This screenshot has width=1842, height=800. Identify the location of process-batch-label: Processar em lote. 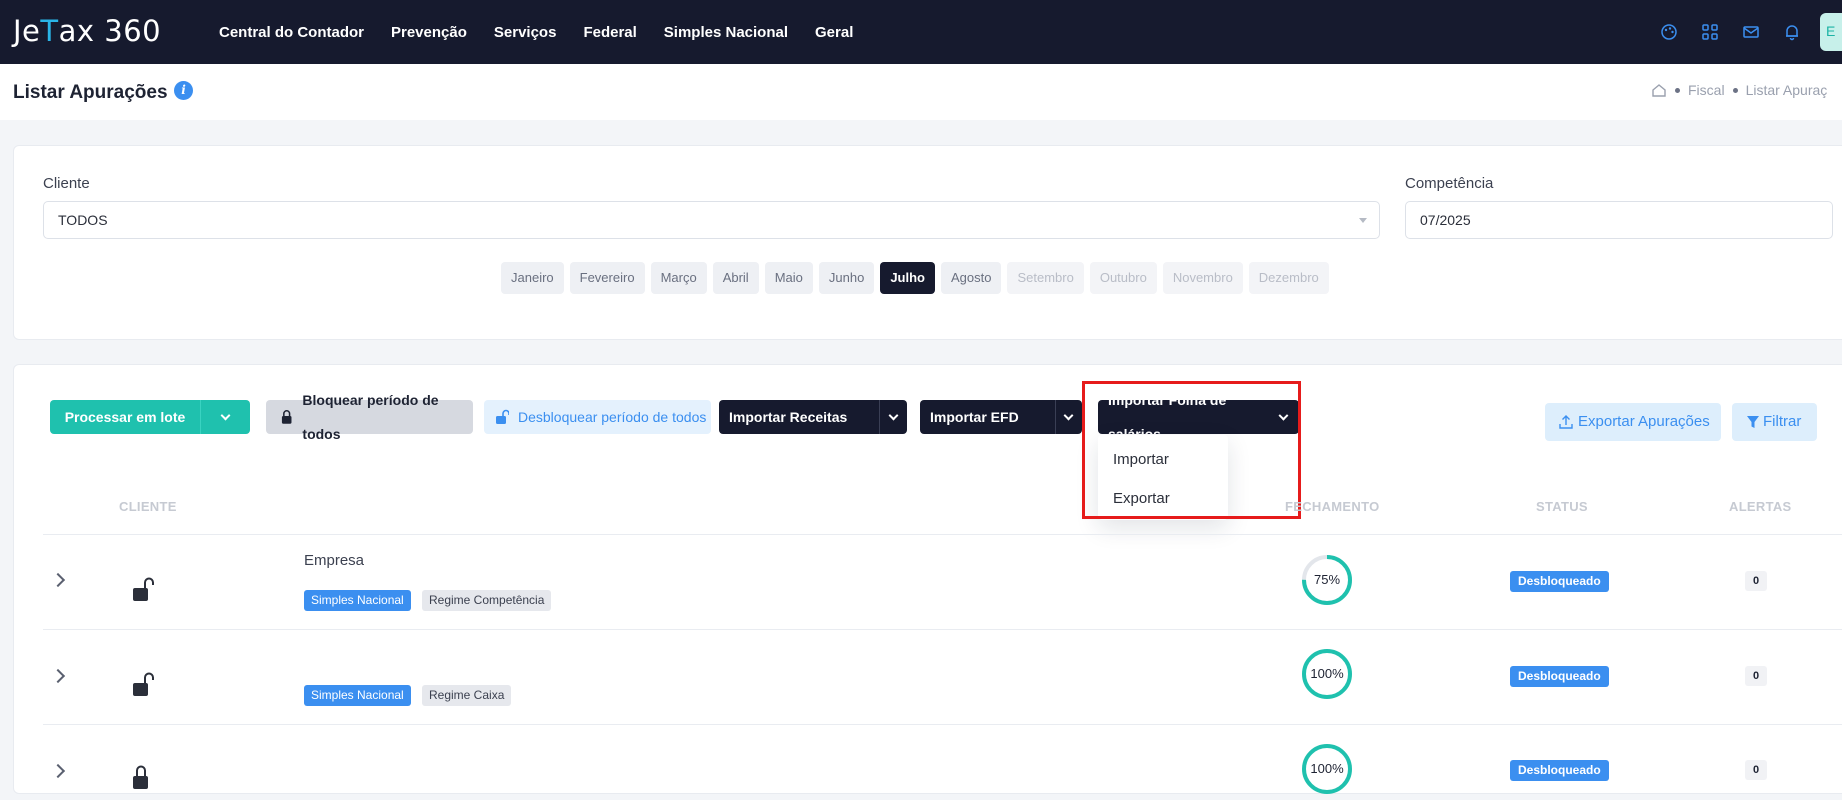
(125, 417).